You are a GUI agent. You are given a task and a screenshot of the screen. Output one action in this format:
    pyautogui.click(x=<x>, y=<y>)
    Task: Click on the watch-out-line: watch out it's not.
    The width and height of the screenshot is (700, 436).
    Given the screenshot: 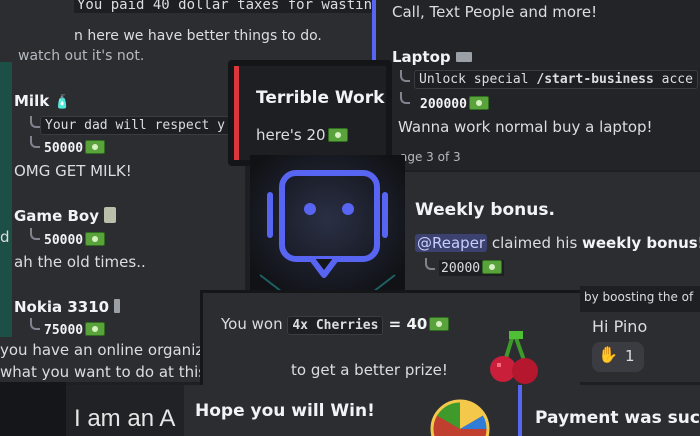 What is the action you would take?
    pyautogui.click(x=81, y=55)
    